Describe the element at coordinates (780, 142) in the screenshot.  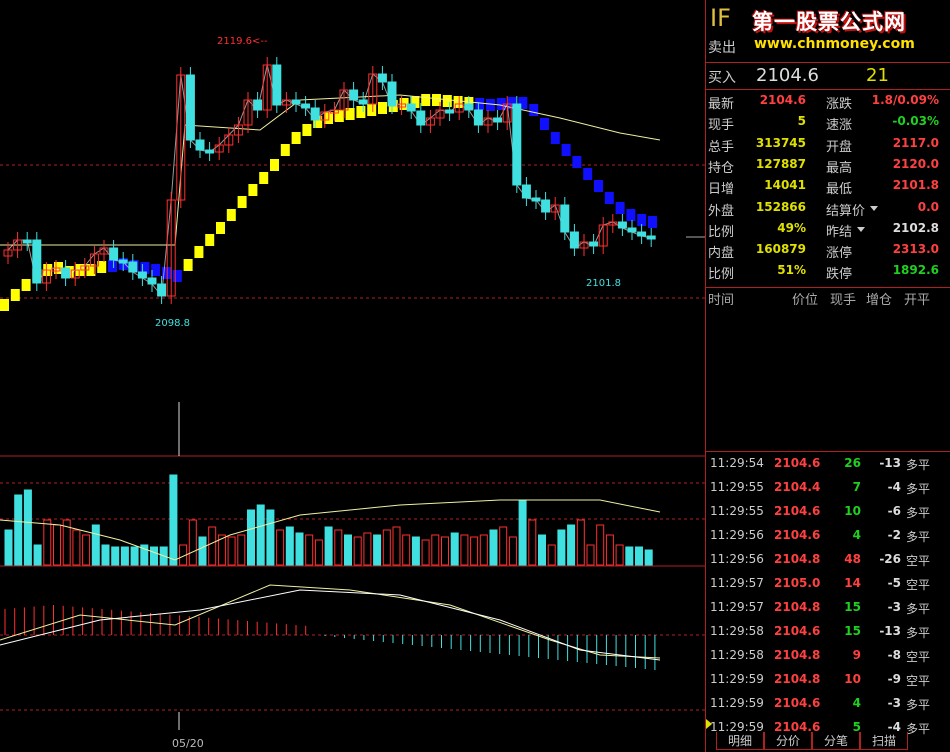
I see `quote-value: 313745` at that location.